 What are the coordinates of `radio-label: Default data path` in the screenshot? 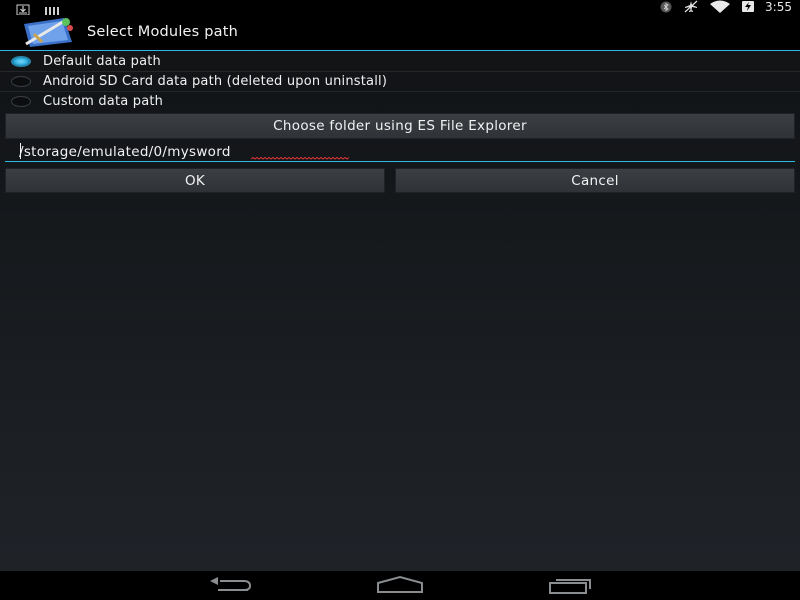 It's located at (102, 61).